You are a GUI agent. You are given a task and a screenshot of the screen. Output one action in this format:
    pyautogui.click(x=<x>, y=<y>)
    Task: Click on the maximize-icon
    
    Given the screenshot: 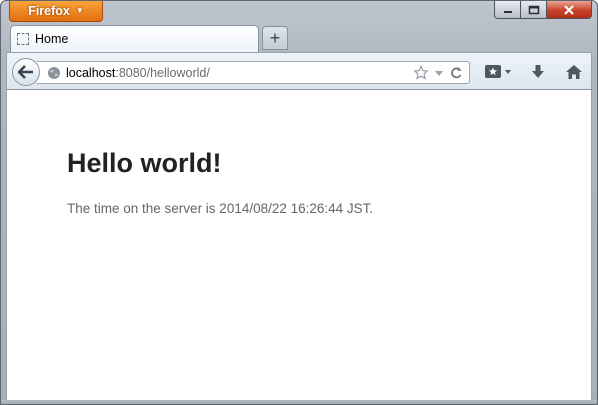 What is the action you would take?
    pyautogui.click(x=533, y=9)
    